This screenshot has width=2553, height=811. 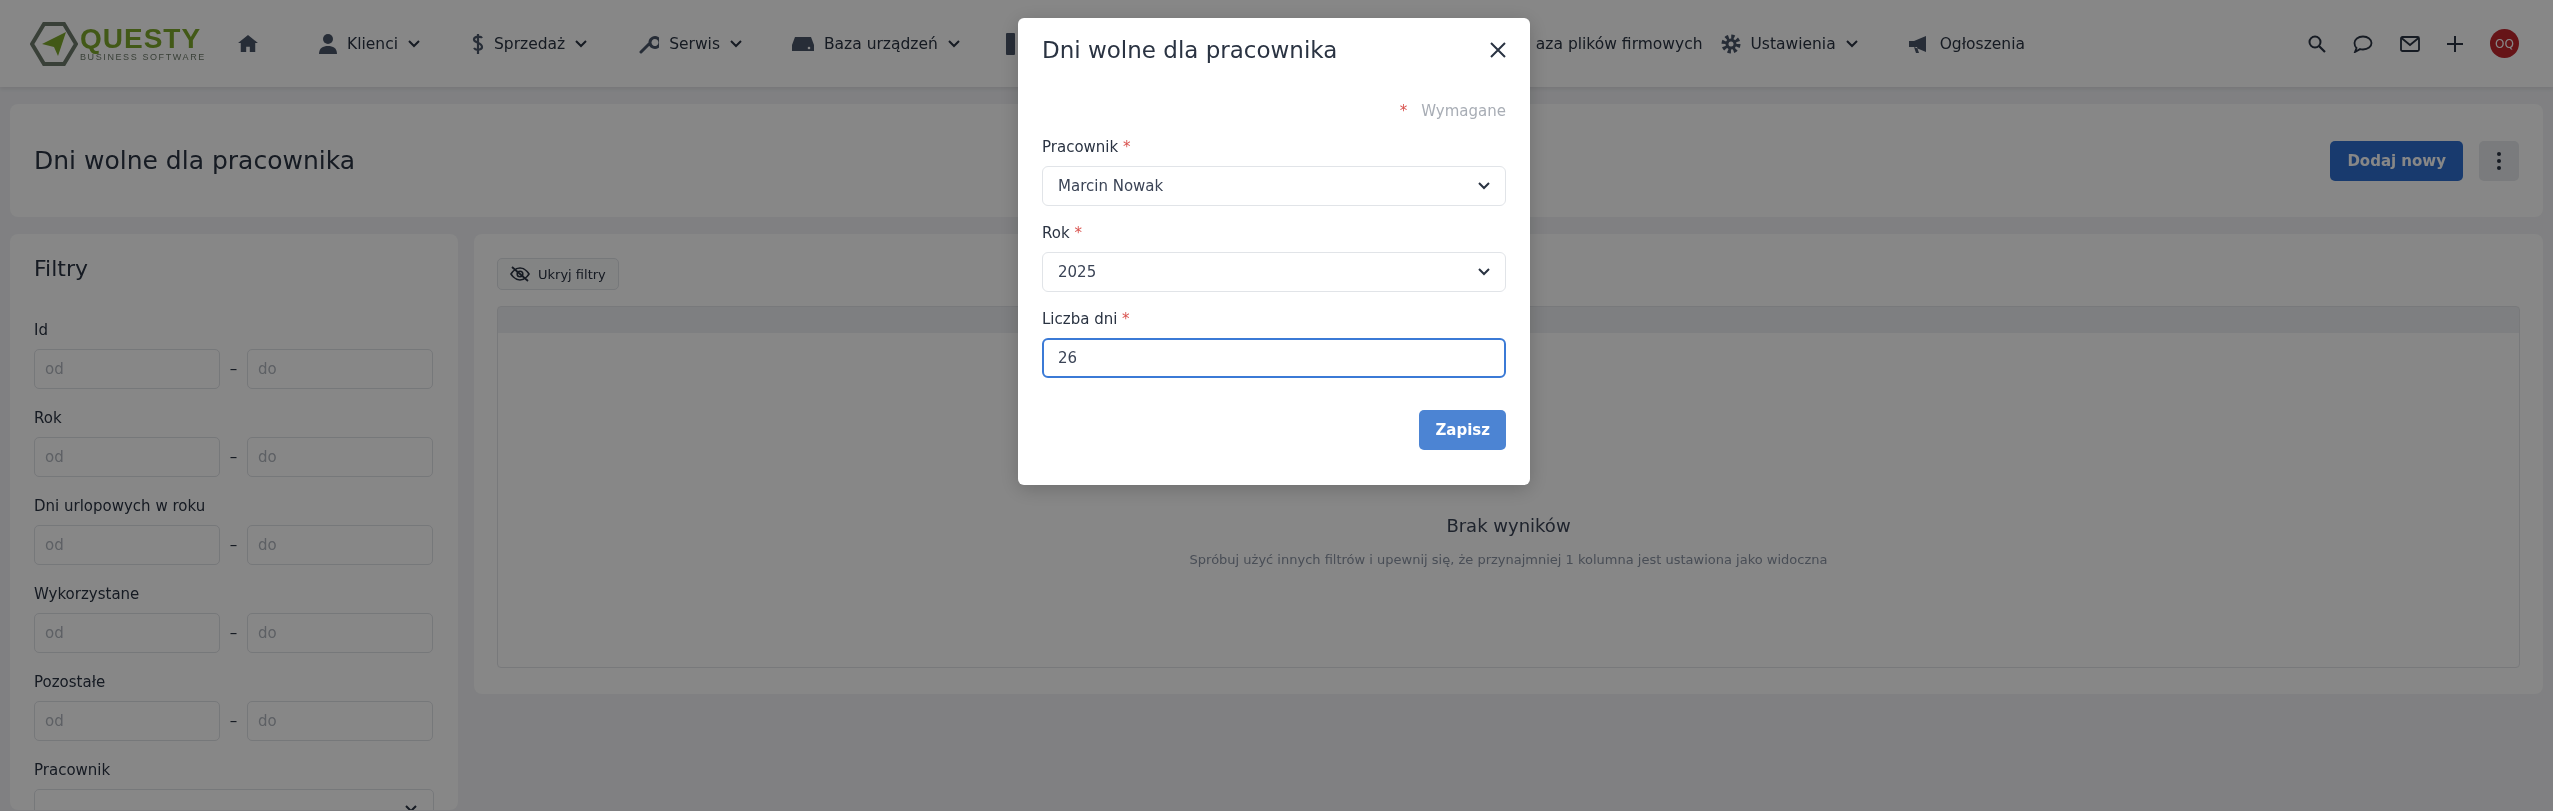 I want to click on nav-item: Klienci, so click(x=369, y=43).